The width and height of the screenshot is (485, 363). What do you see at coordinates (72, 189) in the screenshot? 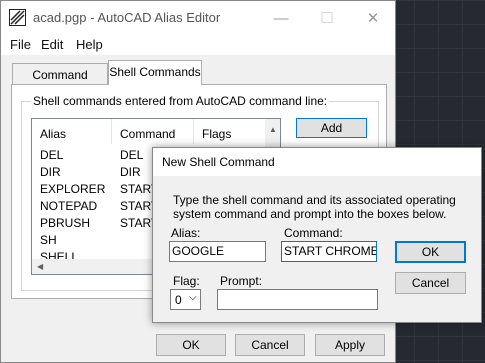
I see `list-item: EXPLORER` at bounding box center [72, 189].